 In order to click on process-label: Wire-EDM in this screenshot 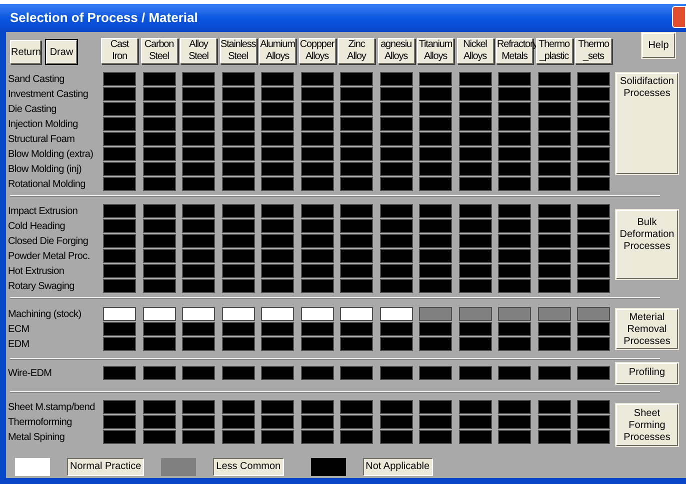, I will do `click(30, 373)`.